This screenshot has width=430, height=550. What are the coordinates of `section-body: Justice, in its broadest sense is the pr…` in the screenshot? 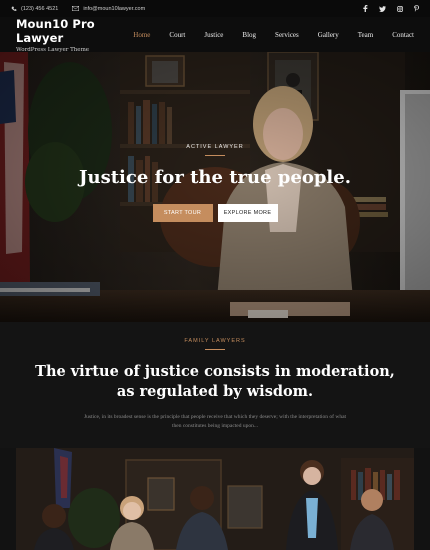 It's located at (215, 422).